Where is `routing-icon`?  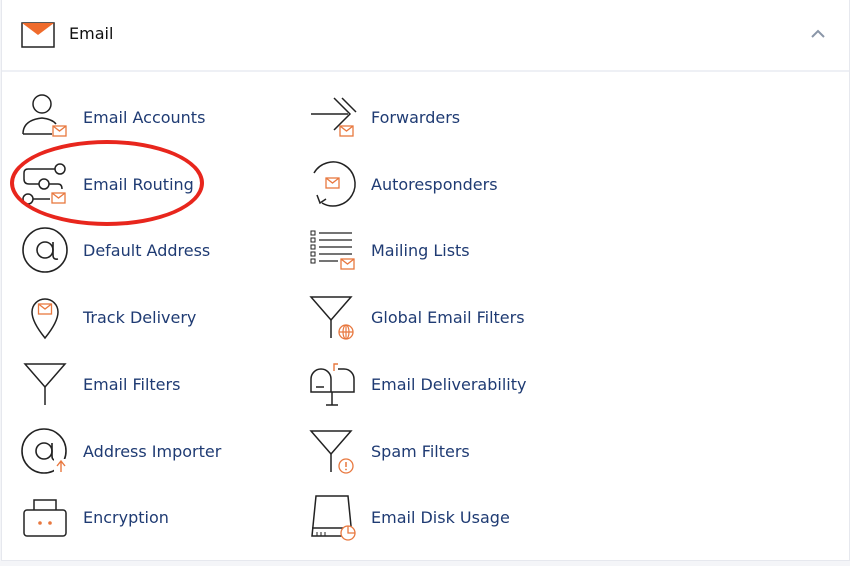 routing-icon is located at coordinates (44, 184).